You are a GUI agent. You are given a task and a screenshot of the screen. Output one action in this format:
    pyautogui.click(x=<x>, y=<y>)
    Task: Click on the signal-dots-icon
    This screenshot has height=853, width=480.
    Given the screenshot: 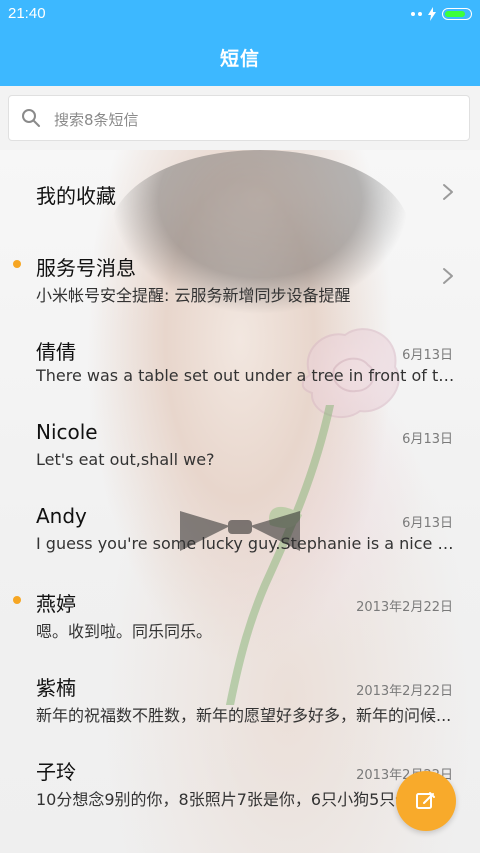 What is the action you would take?
    pyautogui.click(x=416, y=14)
    